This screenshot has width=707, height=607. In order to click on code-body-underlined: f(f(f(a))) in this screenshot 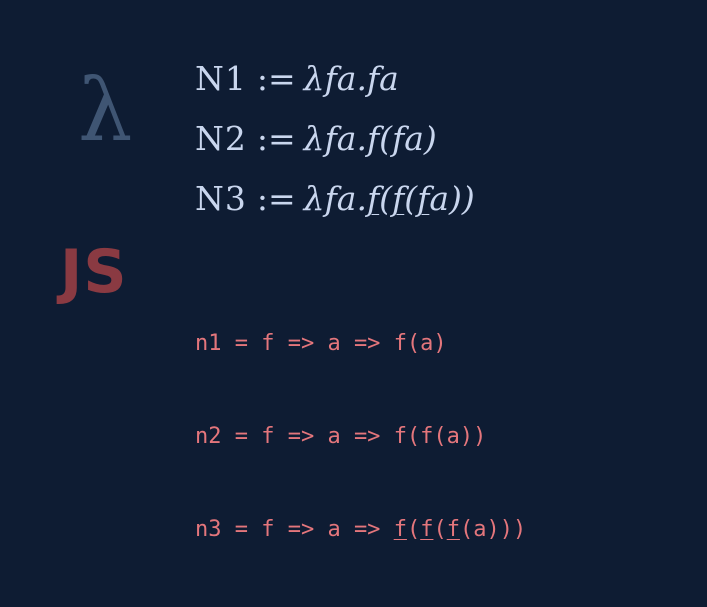, I will do `click(460, 529)`.